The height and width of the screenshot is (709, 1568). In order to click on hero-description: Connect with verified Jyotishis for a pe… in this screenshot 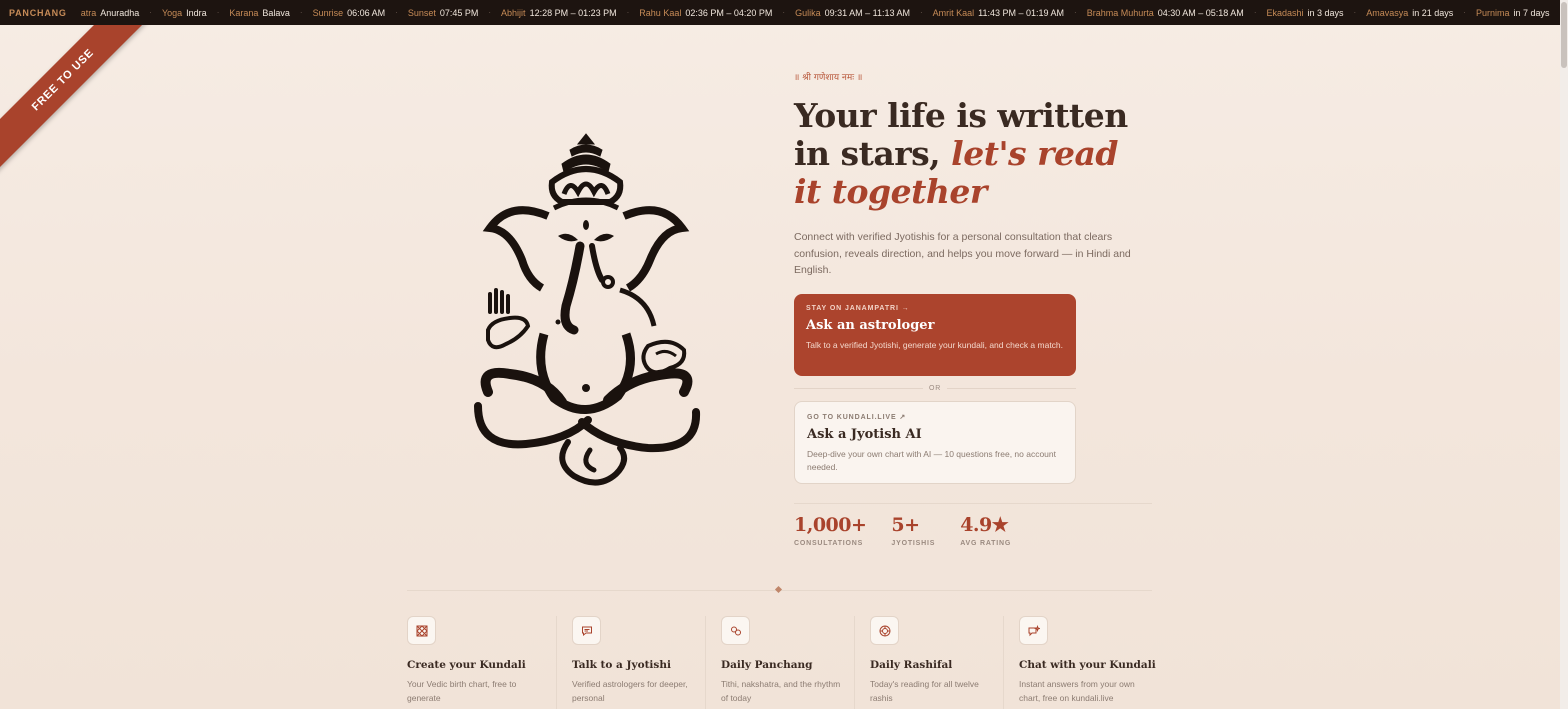, I will do `click(962, 253)`.